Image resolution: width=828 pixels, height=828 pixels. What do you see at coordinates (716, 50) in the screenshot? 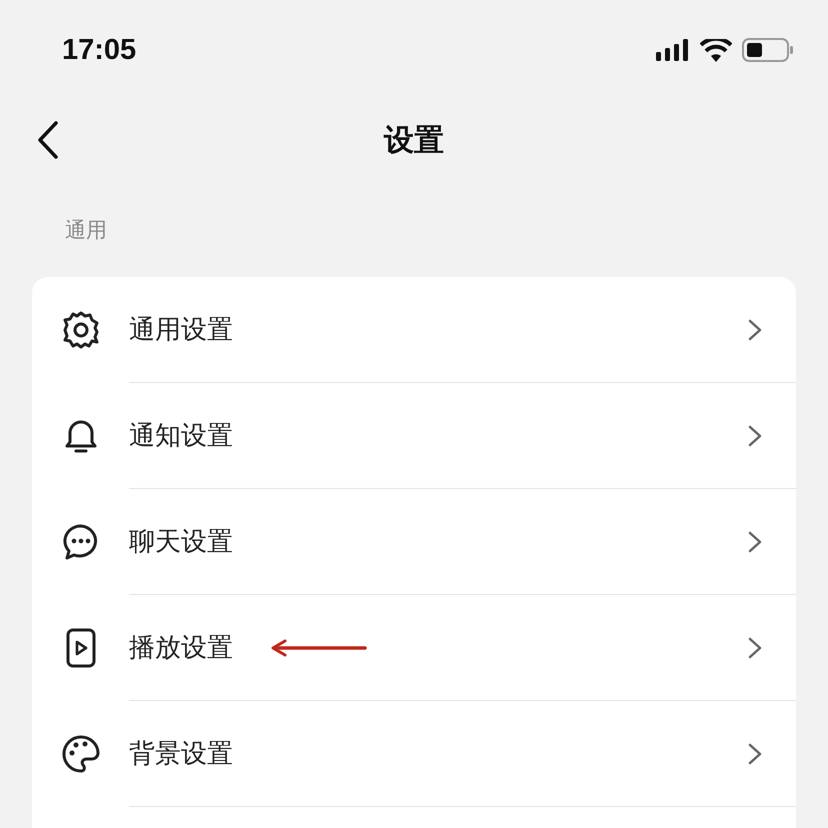
I see `wifi-icon` at bounding box center [716, 50].